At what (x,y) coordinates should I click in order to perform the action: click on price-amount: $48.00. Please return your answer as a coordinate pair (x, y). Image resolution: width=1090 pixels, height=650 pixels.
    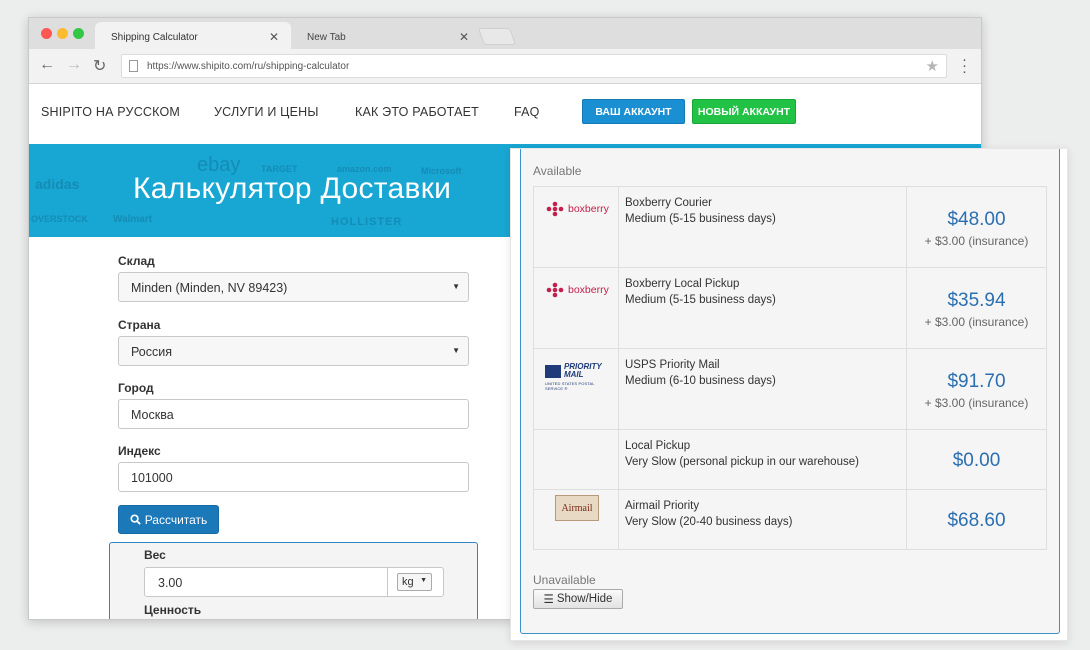
    Looking at the image, I should click on (976, 219).